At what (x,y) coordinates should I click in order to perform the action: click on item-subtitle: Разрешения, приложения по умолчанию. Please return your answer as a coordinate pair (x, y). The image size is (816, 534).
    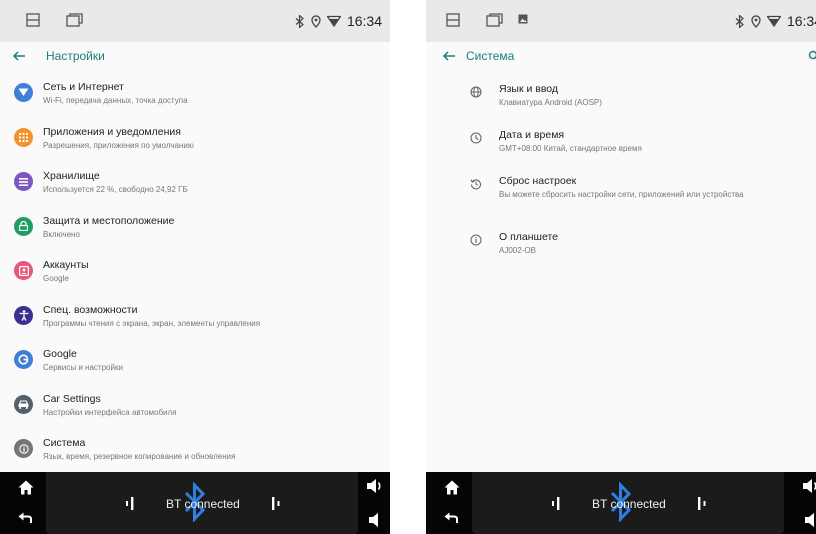
    Looking at the image, I should click on (118, 145).